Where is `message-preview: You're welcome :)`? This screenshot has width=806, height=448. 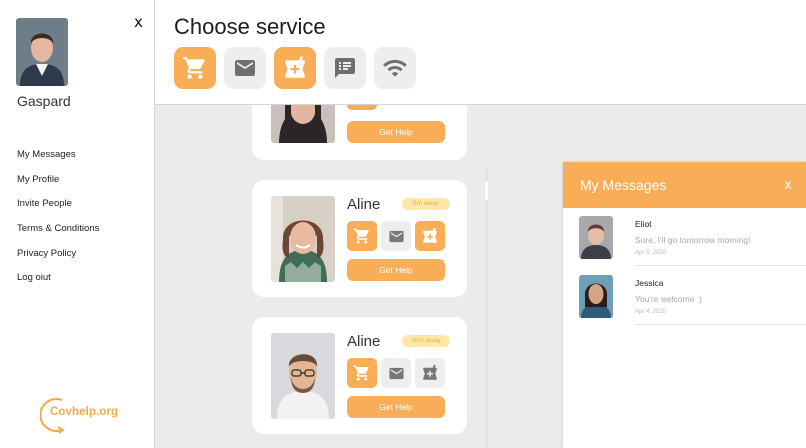 message-preview: You're welcome :) is located at coordinates (668, 299).